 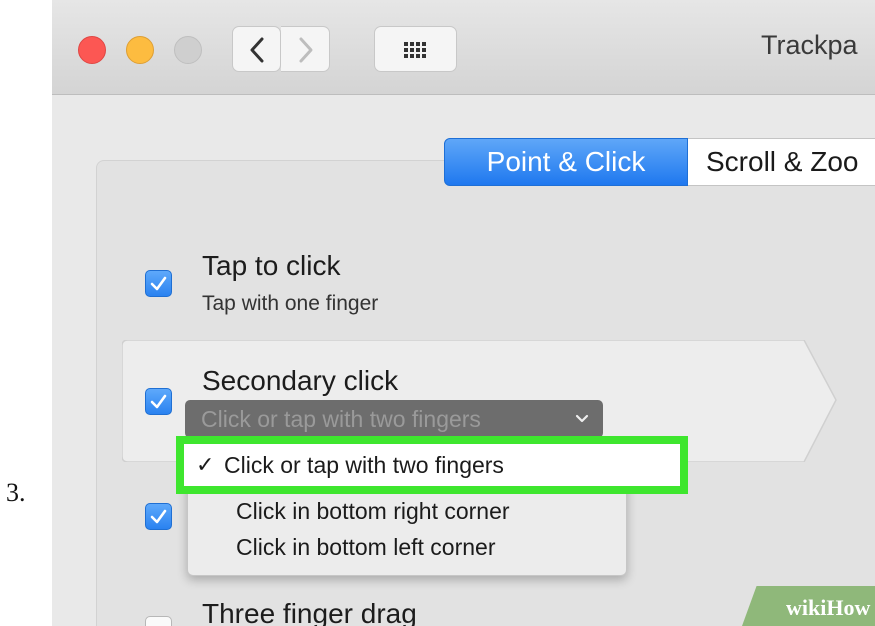 What do you see at coordinates (407, 511) in the screenshot?
I see `menu-item-bottom-right: Click in bottom right corner` at bounding box center [407, 511].